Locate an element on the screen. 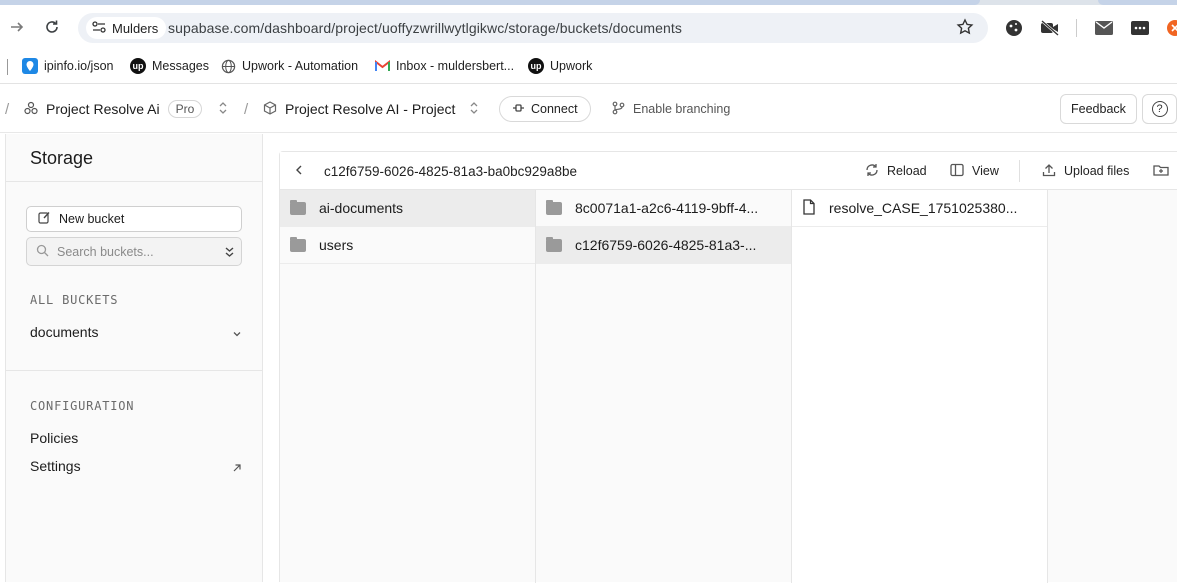  folder-row-users: users is located at coordinates (407, 245).